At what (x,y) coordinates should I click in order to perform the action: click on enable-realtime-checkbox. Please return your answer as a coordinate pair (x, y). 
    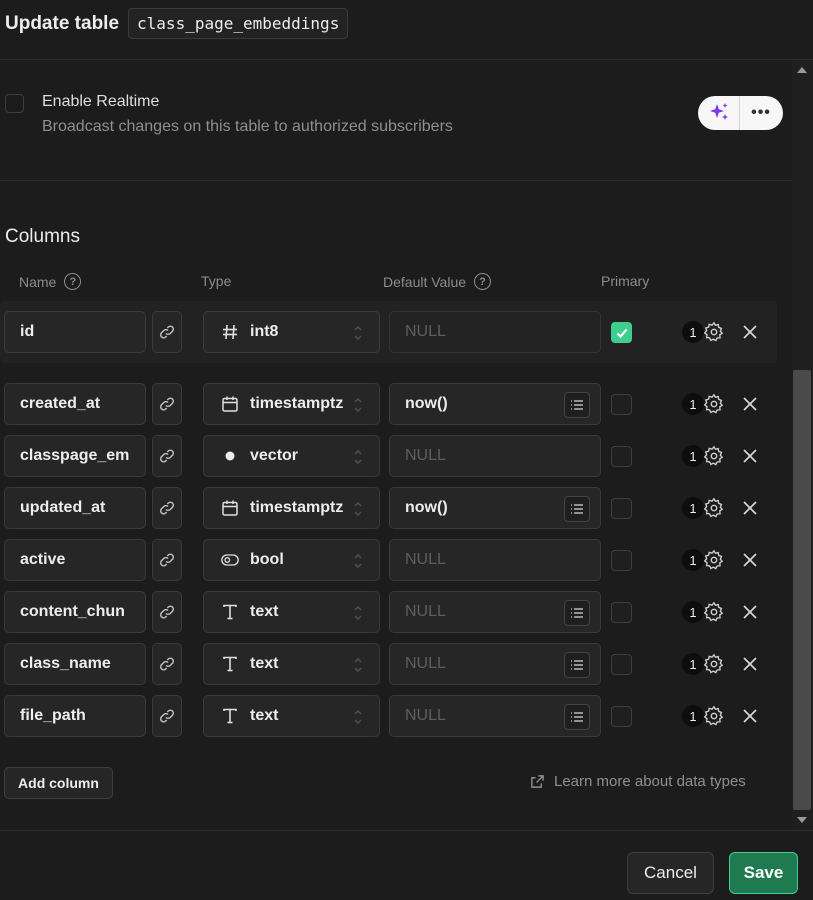
    Looking at the image, I should click on (14, 103).